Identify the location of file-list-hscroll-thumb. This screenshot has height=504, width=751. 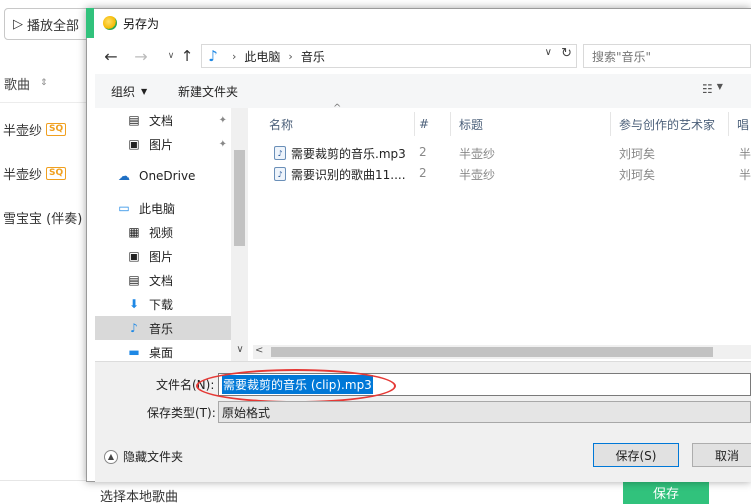
(492, 352).